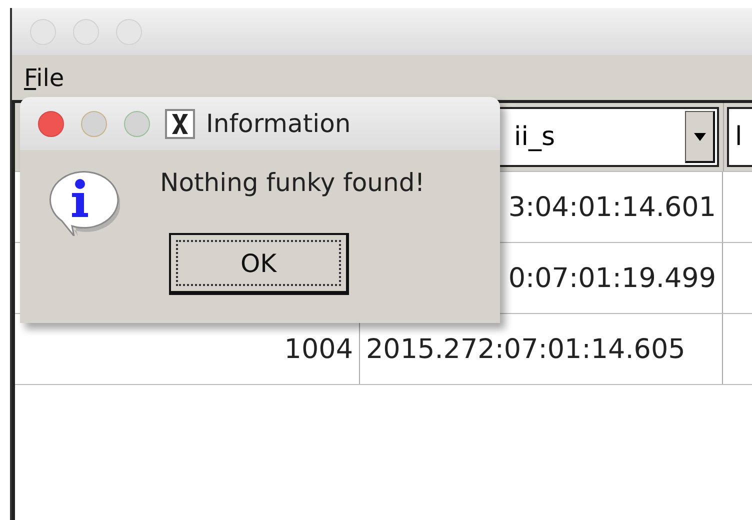 Image resolution: width=752 pixels, height=520 pixels. Describe the element at coordinates (612, 207) in the screenshot. I see `table-cell: 3:04:01:14.601` at that location.